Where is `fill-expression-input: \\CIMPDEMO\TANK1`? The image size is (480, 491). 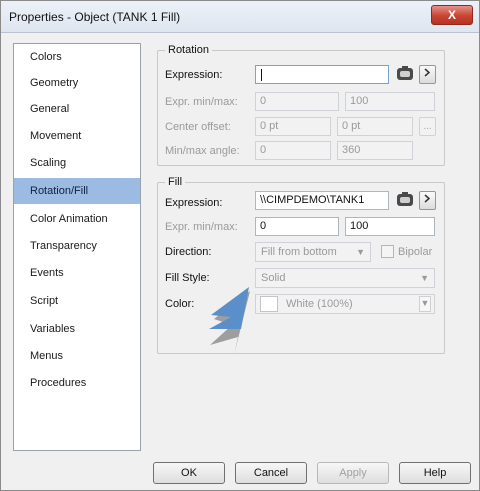
fill-expression-input: \\CIMPDEMO\TANK1 is located at coordinates (322, 200).